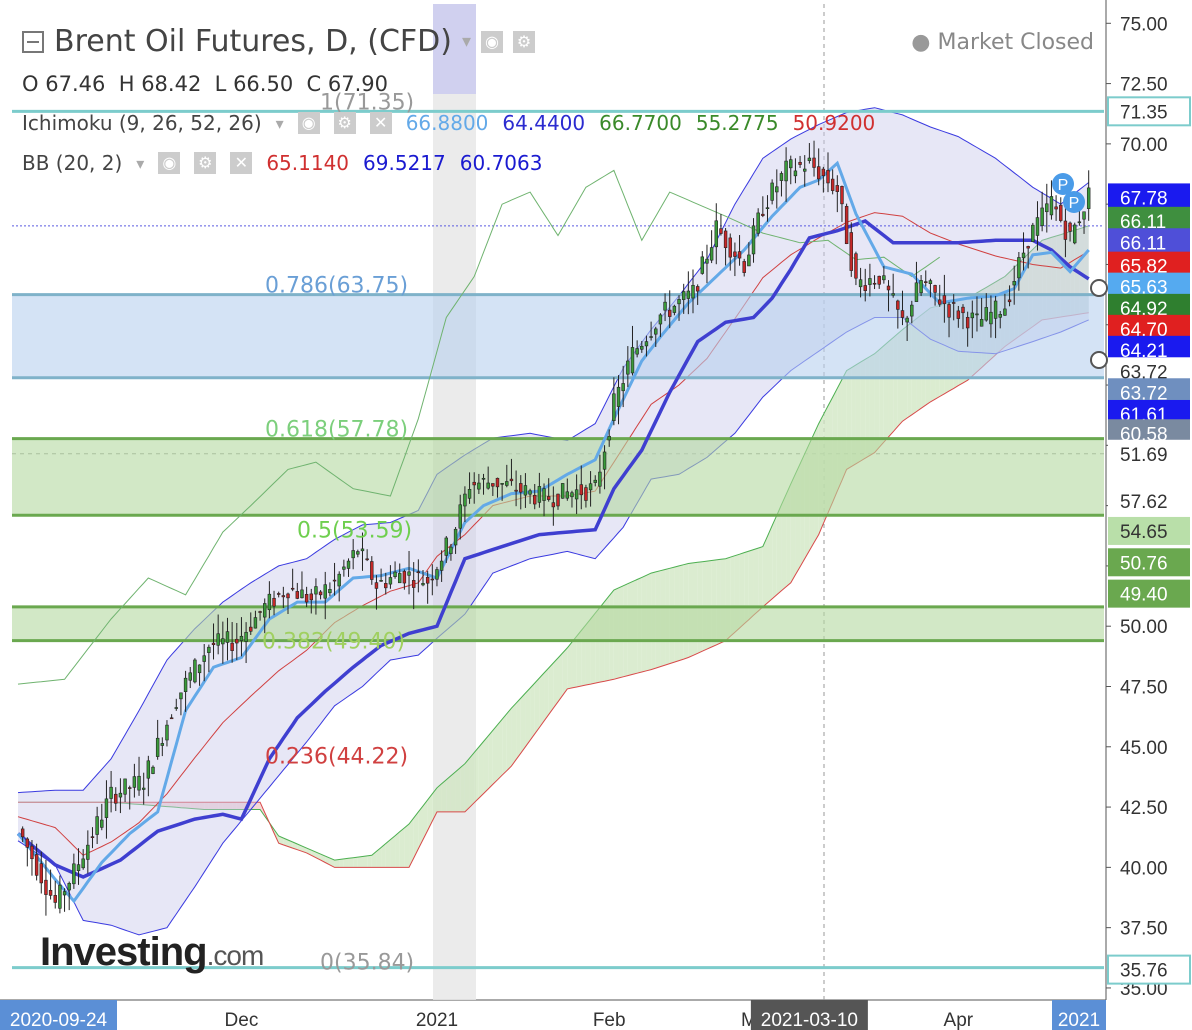 This screenshot has height=1030, width=1192. What do you see at coordinates (33, 41) in the screenshot?
I see `collapse-icon` at bounding box center [33, 41].